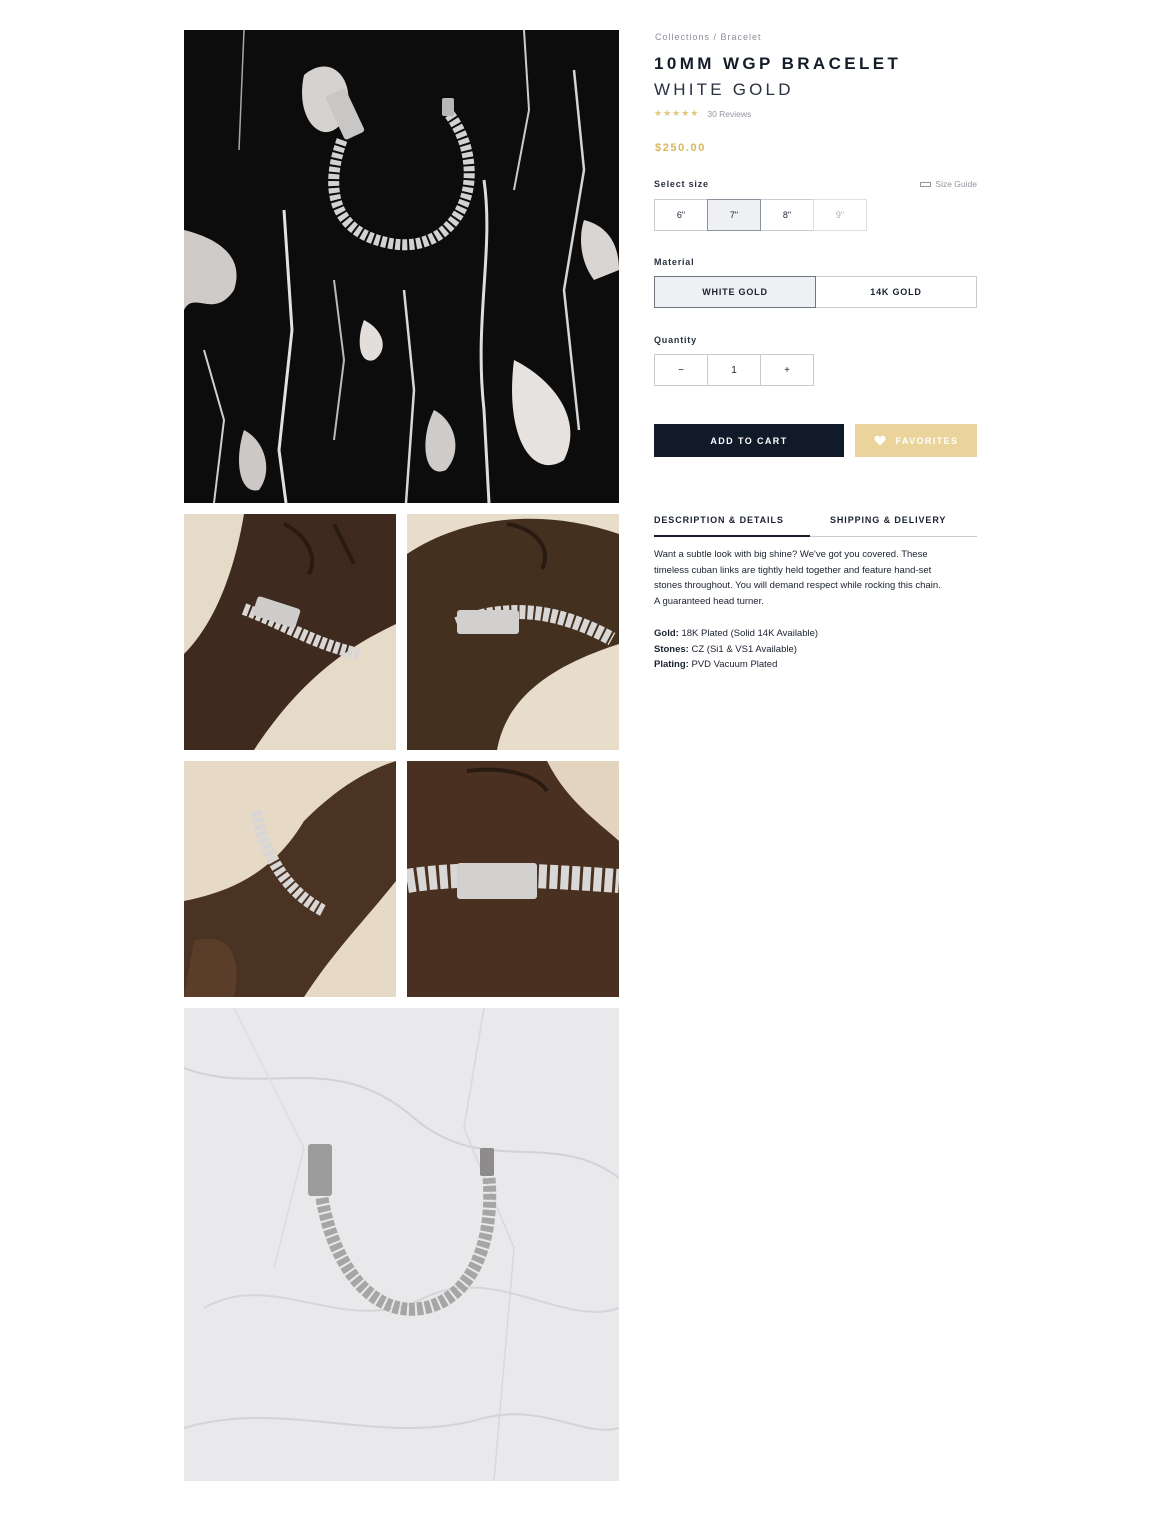  Describe the element at coordinates (879, 440) in the screenshot. I see `heart-icon` at that location.